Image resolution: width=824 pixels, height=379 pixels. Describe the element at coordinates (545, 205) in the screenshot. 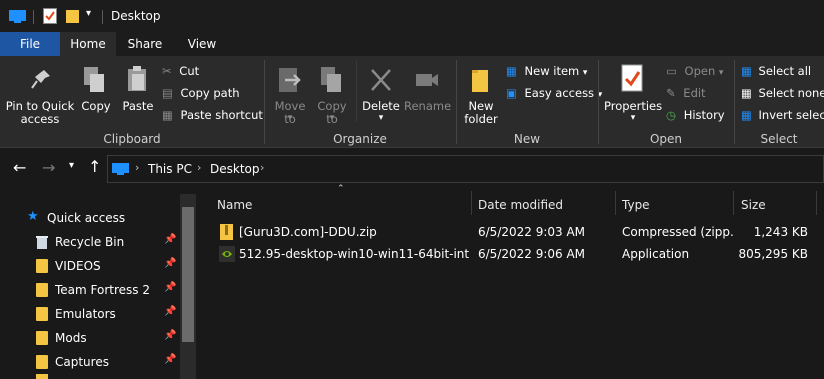

I see `column-header-date: Date modified` at that location.